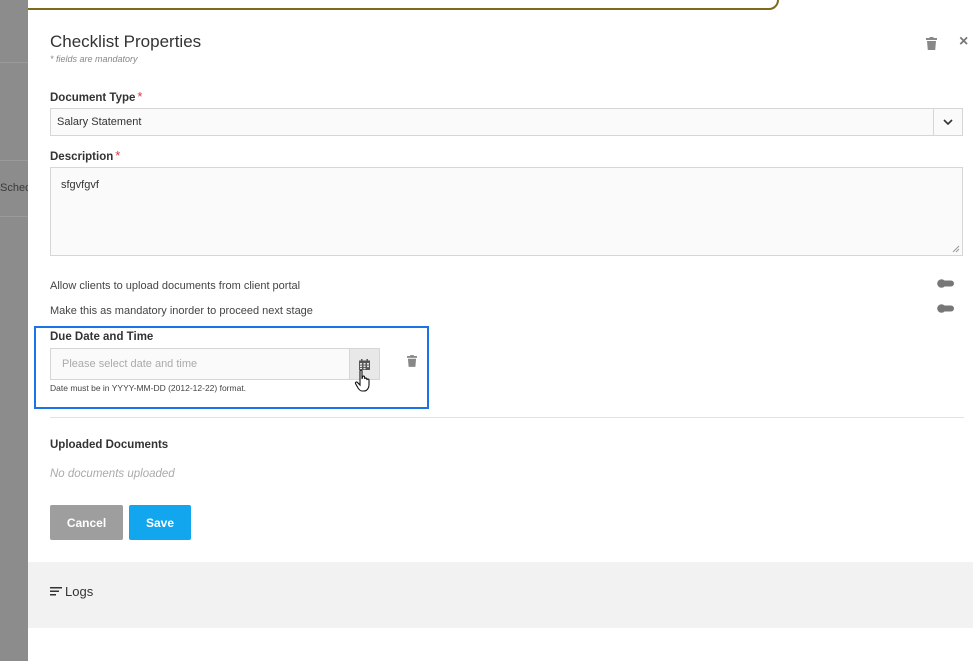 The image size is (973, 661). I want to click on close-icon: ×, so click(964, 41).